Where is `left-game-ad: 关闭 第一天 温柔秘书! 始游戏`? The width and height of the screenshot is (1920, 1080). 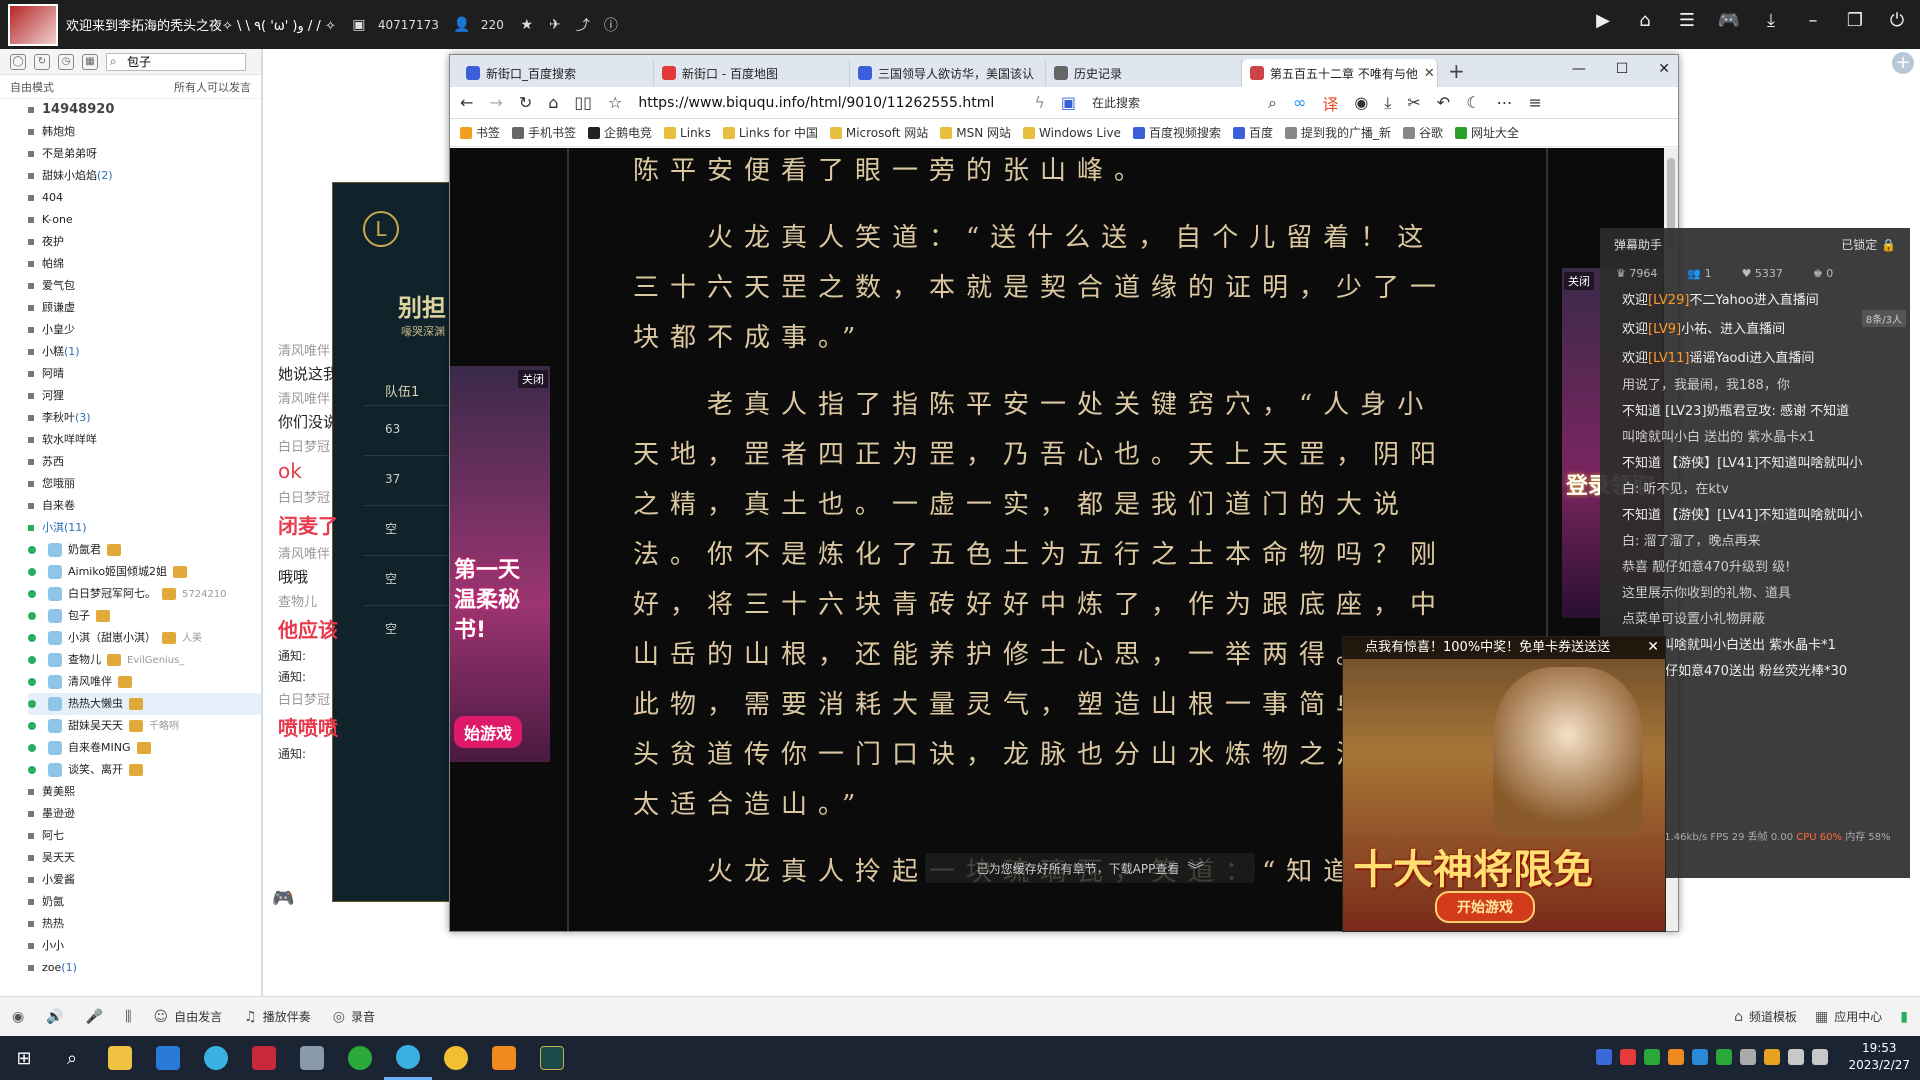
left-game-ad: 关闭 第一天 温柔秘书! 始游戏 is located at coordinates (500, 564).